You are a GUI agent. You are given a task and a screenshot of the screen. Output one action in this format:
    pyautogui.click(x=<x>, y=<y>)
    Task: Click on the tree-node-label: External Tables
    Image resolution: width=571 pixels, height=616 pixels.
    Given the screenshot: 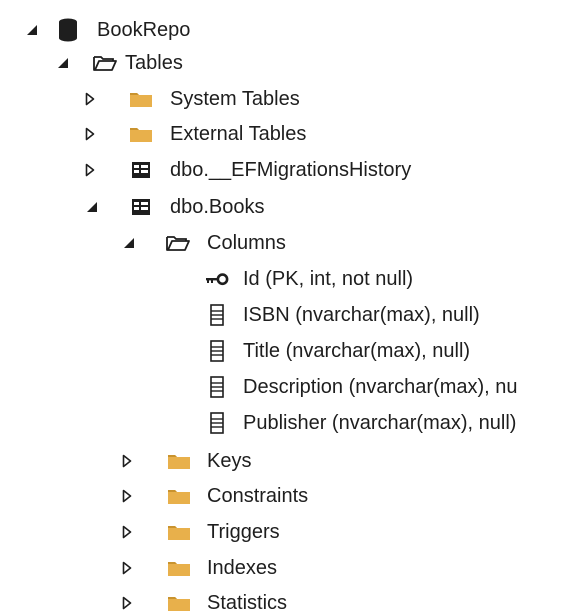 What is the action you would take?
    pyautogui.click(x=238, y=134)
    